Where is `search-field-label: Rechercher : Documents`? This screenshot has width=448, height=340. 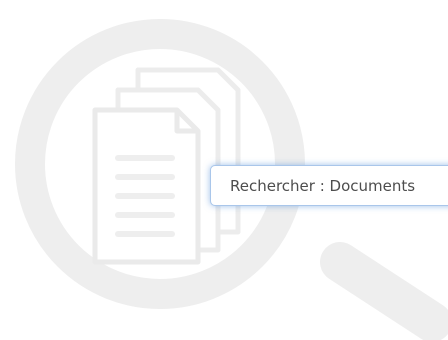
search-field-label: Rechercher : Documents is located at coordinates (323, 185).